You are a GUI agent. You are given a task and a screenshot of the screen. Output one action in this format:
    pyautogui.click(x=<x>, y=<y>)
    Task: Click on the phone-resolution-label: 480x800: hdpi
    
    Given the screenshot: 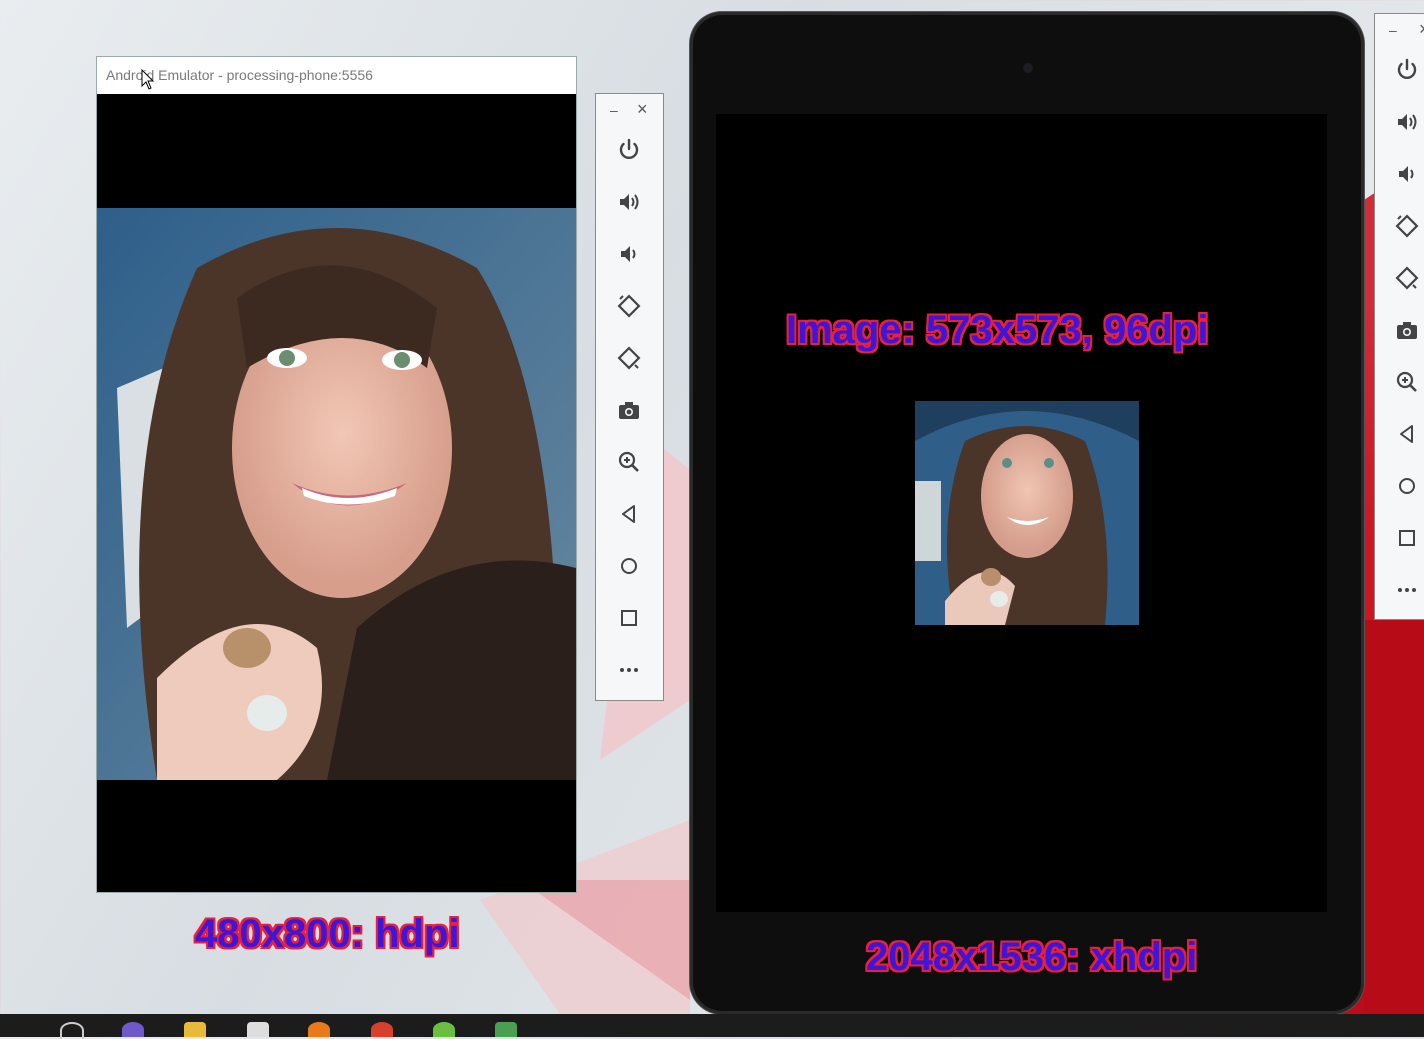 What is the action you would take?
    pyautogui.click(x=327, y=934)
    